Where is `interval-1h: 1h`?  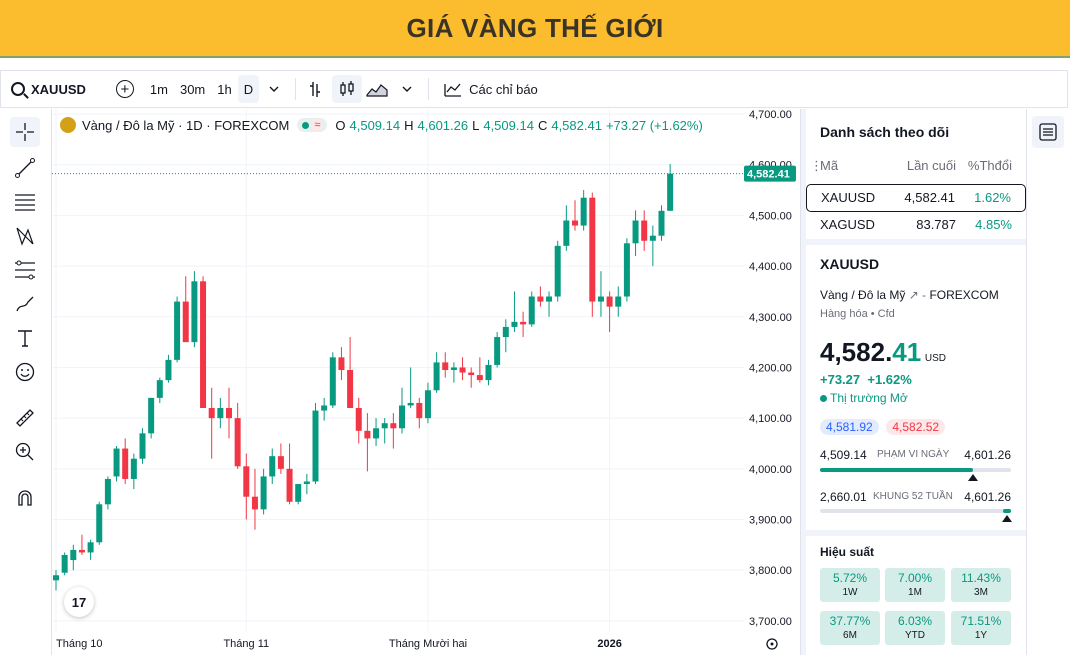
interval-1h: 1h is located at coordinates (224, 89).